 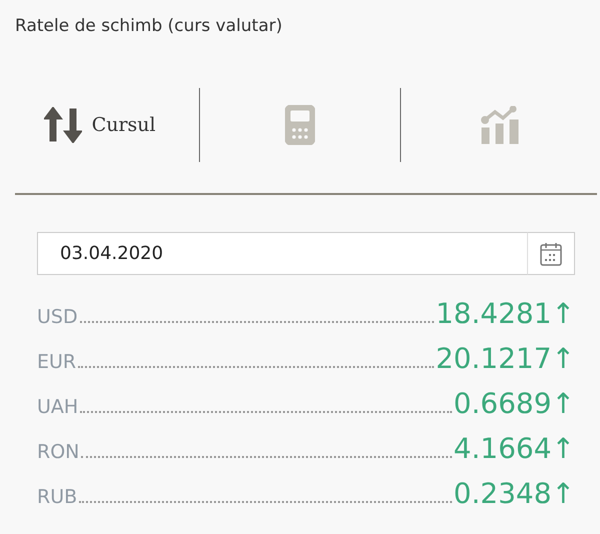 What do you see at coordinates (56, 362) in the screenshot?
I see `currency-code: EUR` at bounding box center [56, 362].